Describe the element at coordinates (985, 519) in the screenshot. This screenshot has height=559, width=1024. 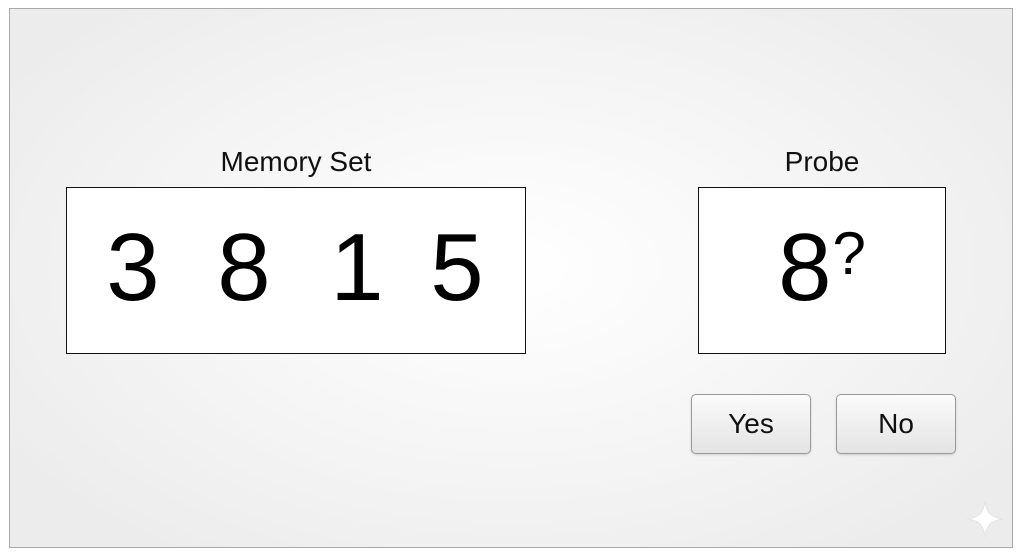
I see `sparkle-icon` at that location.